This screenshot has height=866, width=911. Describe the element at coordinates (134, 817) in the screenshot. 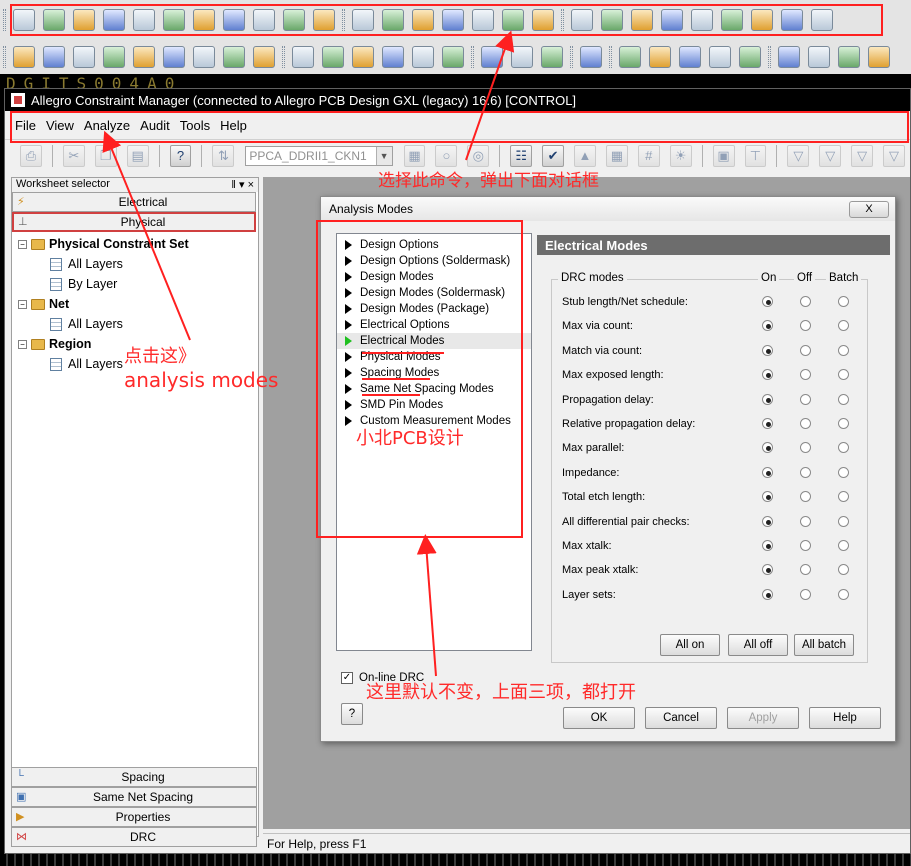

I see `tab-properties: ▶ Properties` at that location.